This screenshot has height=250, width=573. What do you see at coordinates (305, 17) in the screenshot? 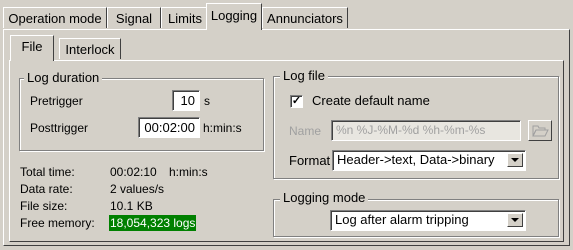
I see `tab-annunciators: Annunciators` at bounding box center [305, 17].